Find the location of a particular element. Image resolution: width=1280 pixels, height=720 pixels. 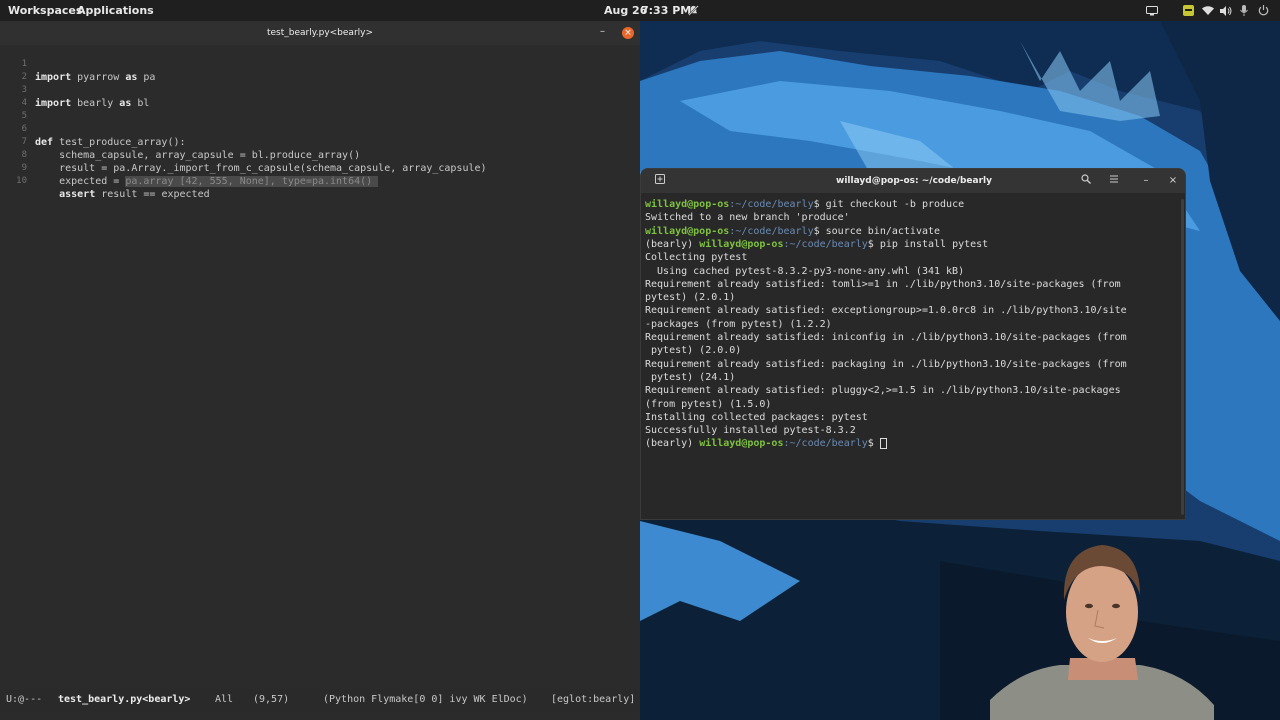

emacs-window-title: test_bearly.py<bearly> is located at coordinates (320, 33).